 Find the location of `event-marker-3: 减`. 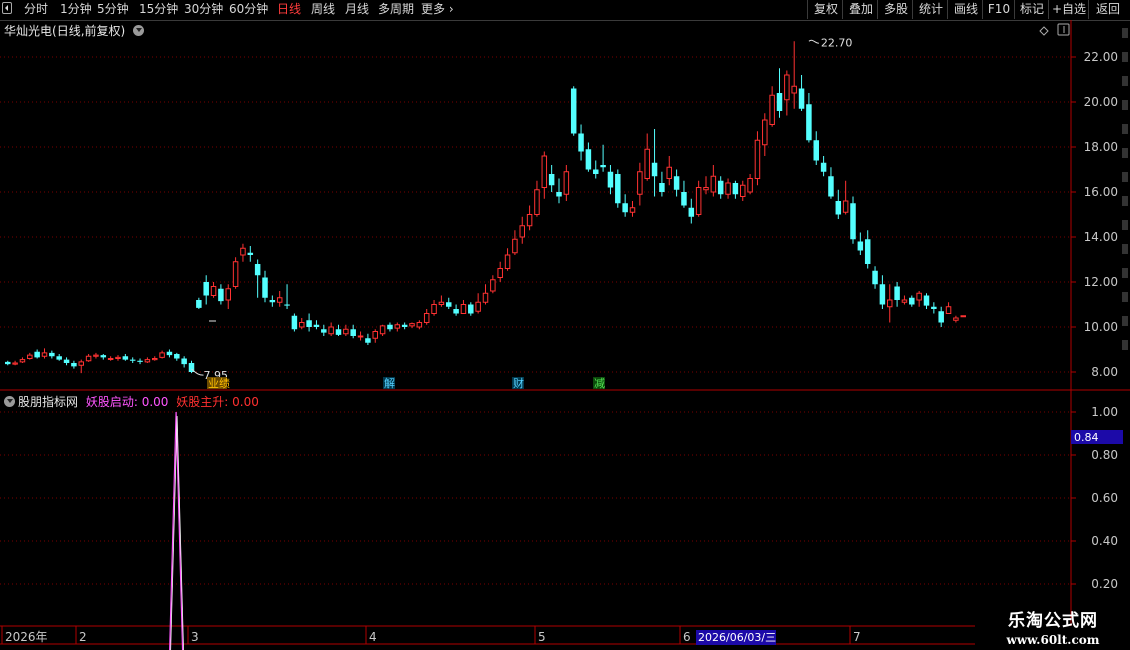

event-marker-3: 减 is located at coordinates (599, 383).